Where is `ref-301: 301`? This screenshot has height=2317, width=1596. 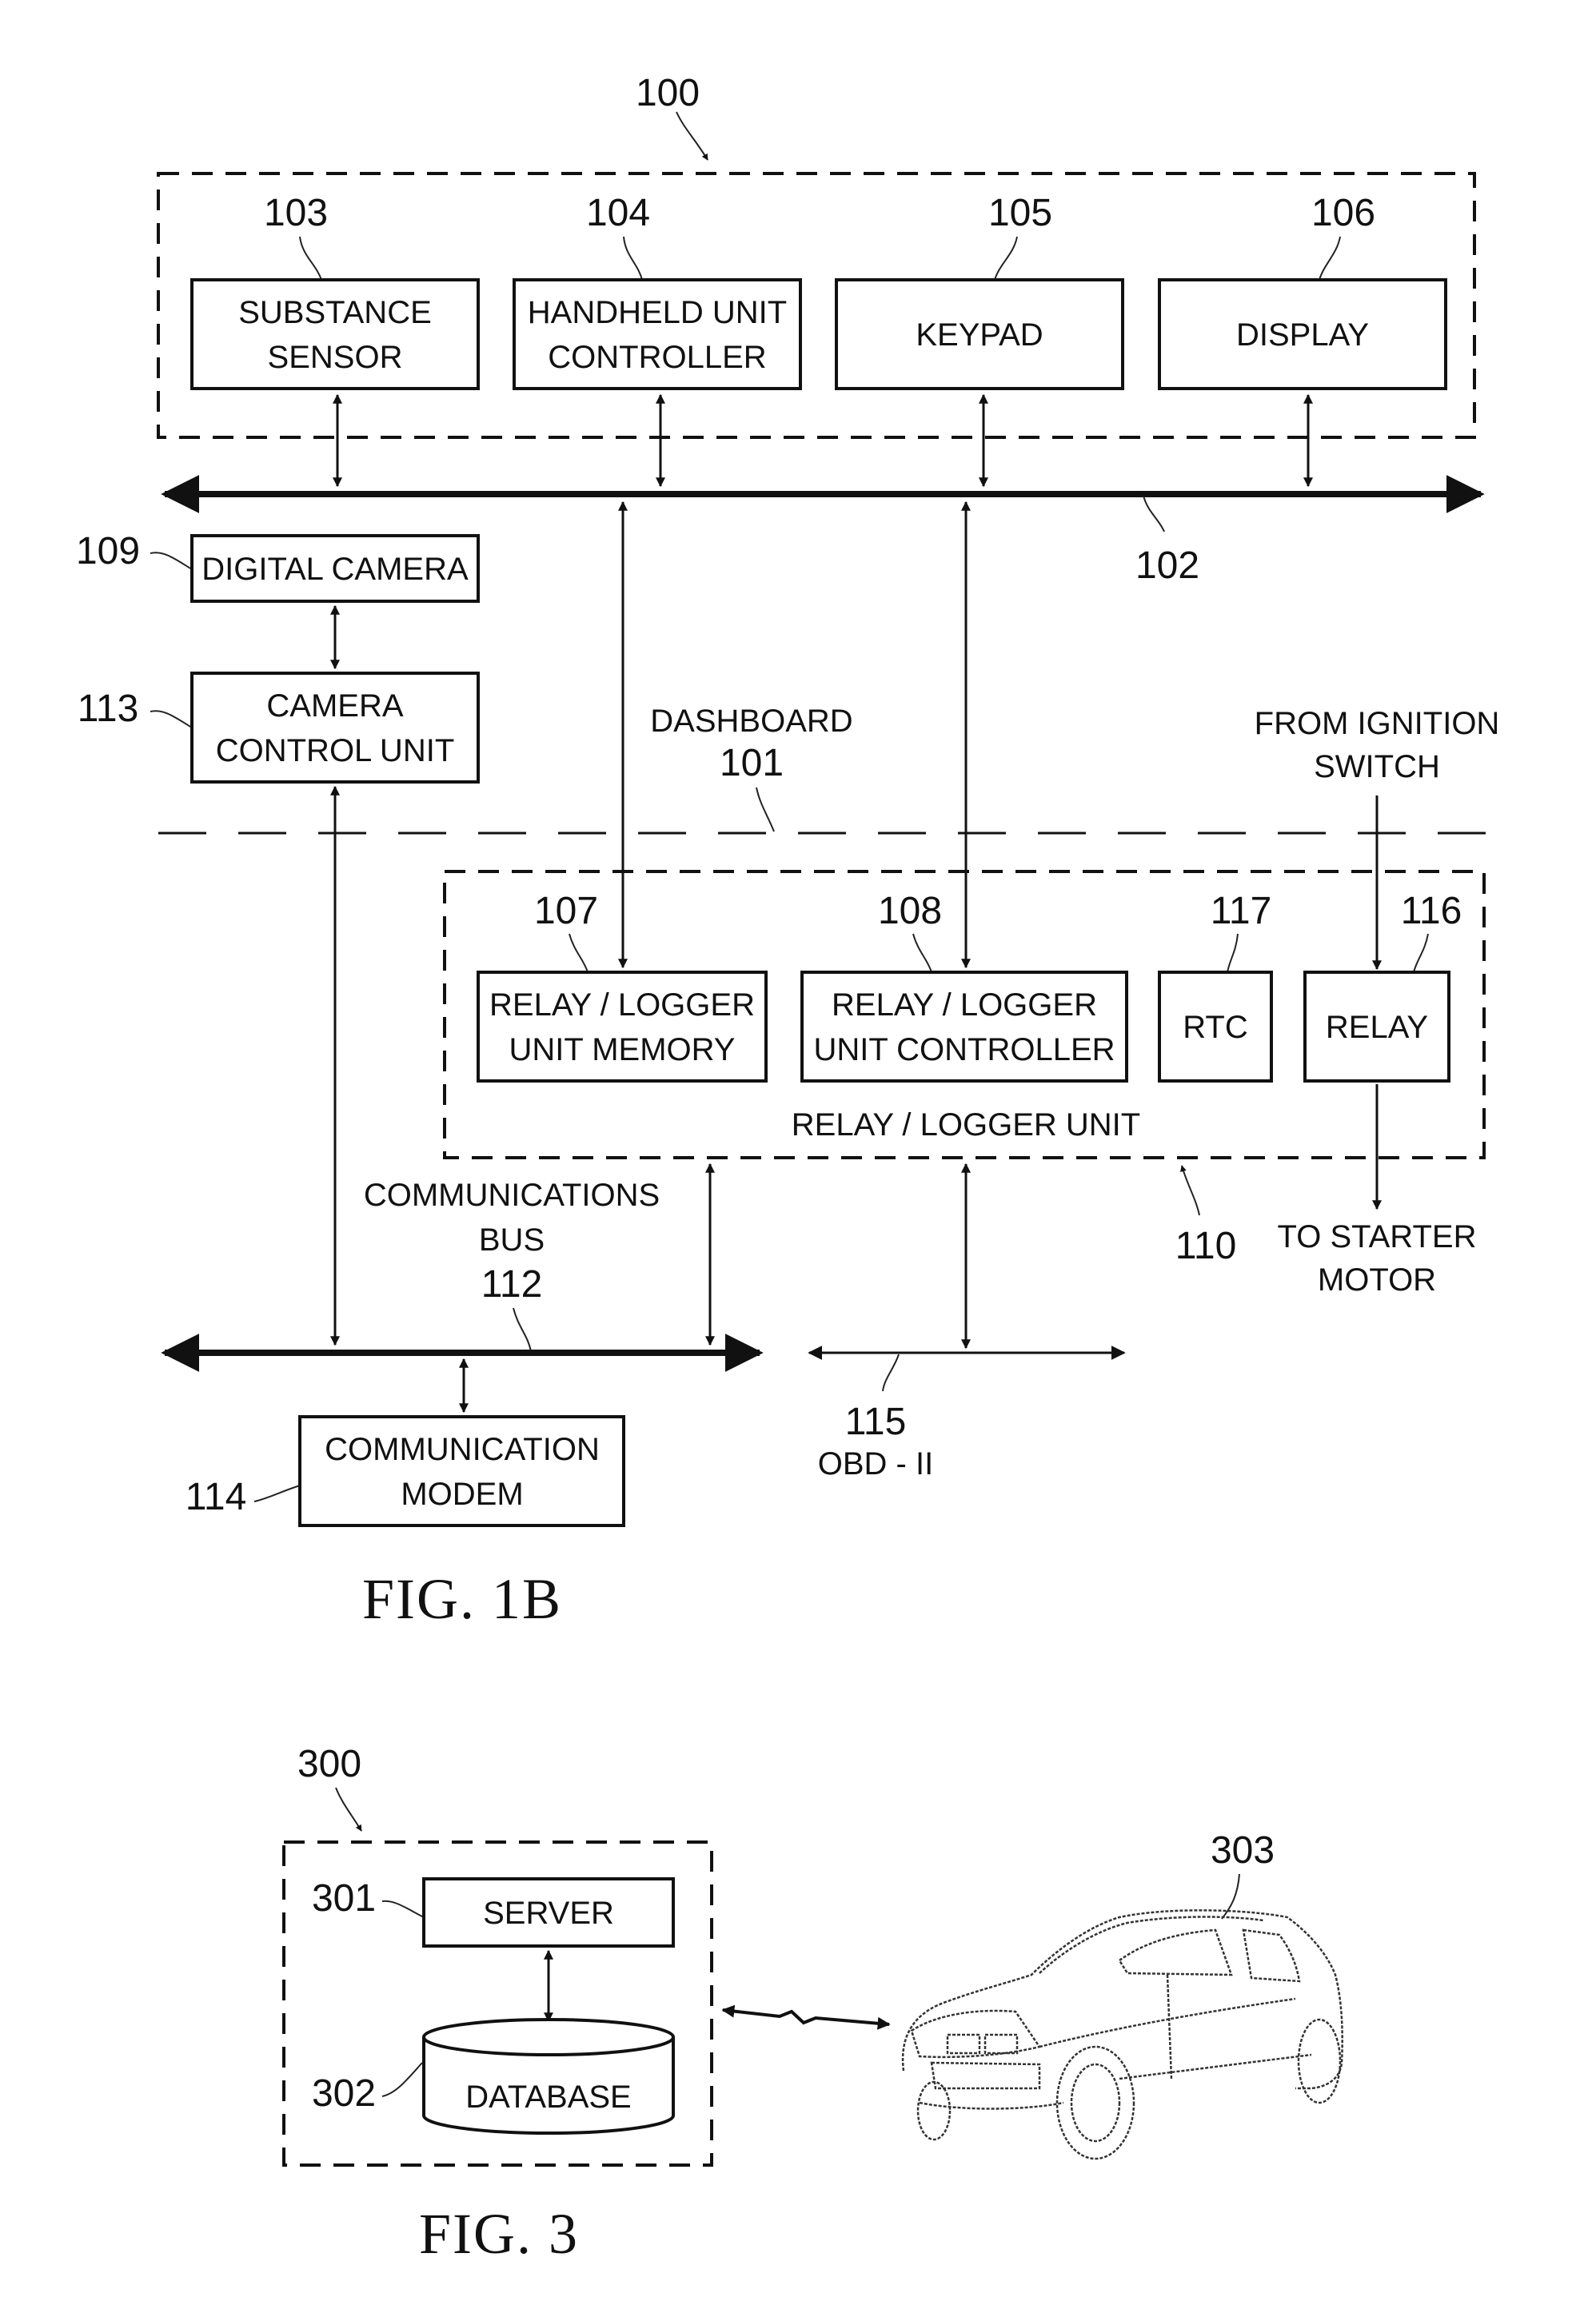
ref-301: 301 is located at coordinates (344, 1899).